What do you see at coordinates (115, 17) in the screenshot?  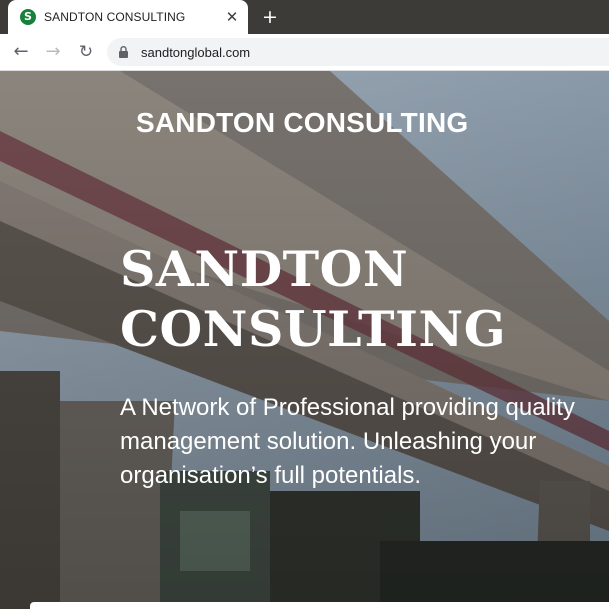 I see `tab-title: SANDTON CONSULTING` at bounding box center [115, 17].